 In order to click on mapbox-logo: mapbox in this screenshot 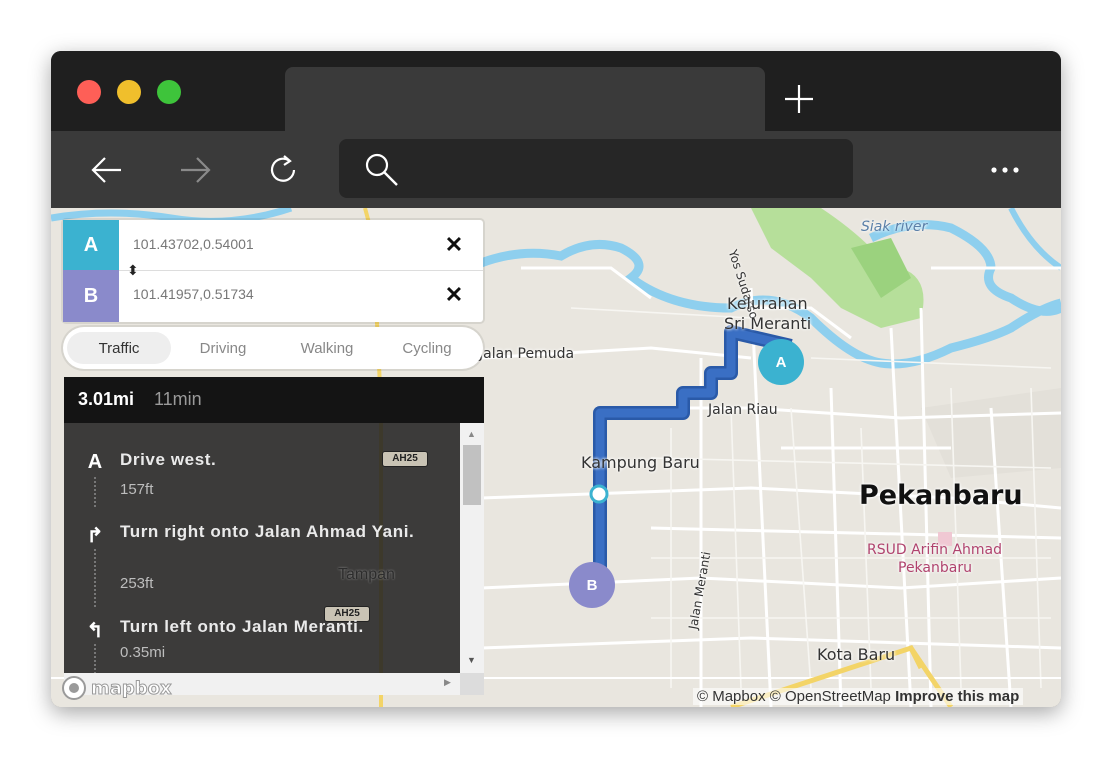, I will do `click(116, 688)`.